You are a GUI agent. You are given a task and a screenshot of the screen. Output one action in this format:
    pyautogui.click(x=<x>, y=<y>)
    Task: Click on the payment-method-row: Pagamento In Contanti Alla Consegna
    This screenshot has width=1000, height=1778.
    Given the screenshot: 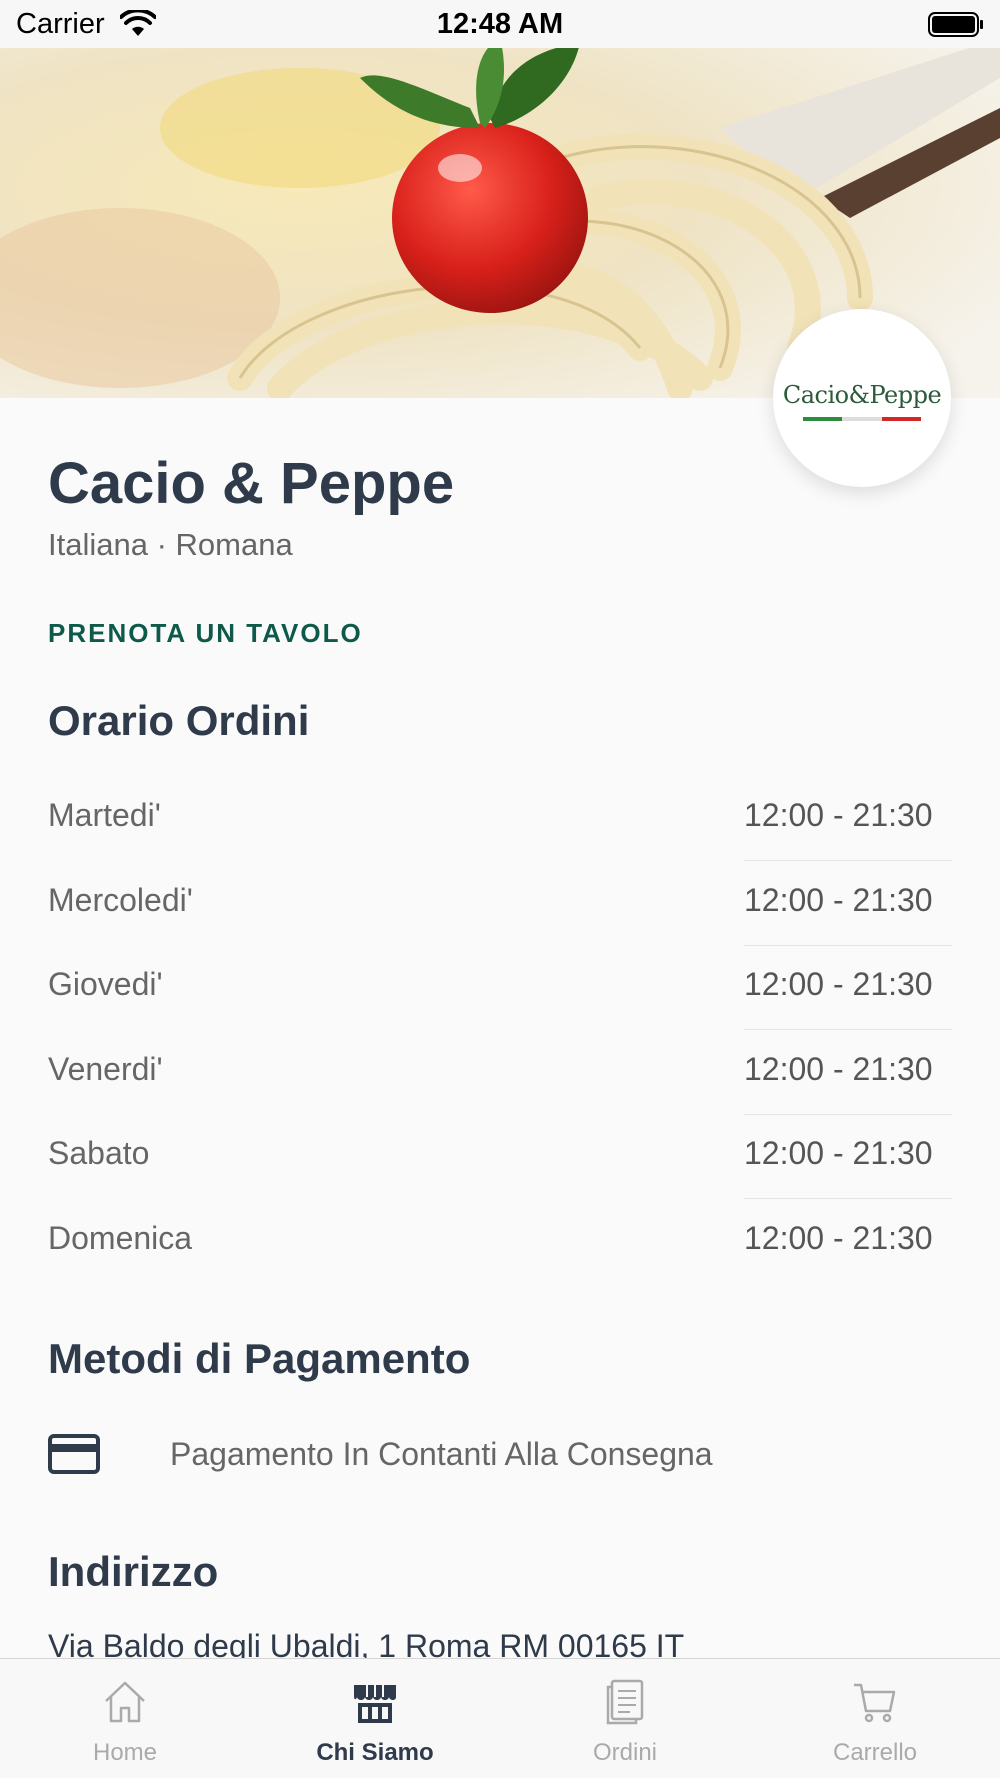 What is the action you would take?
    pyautogui.click(x=500, y=1455)
    